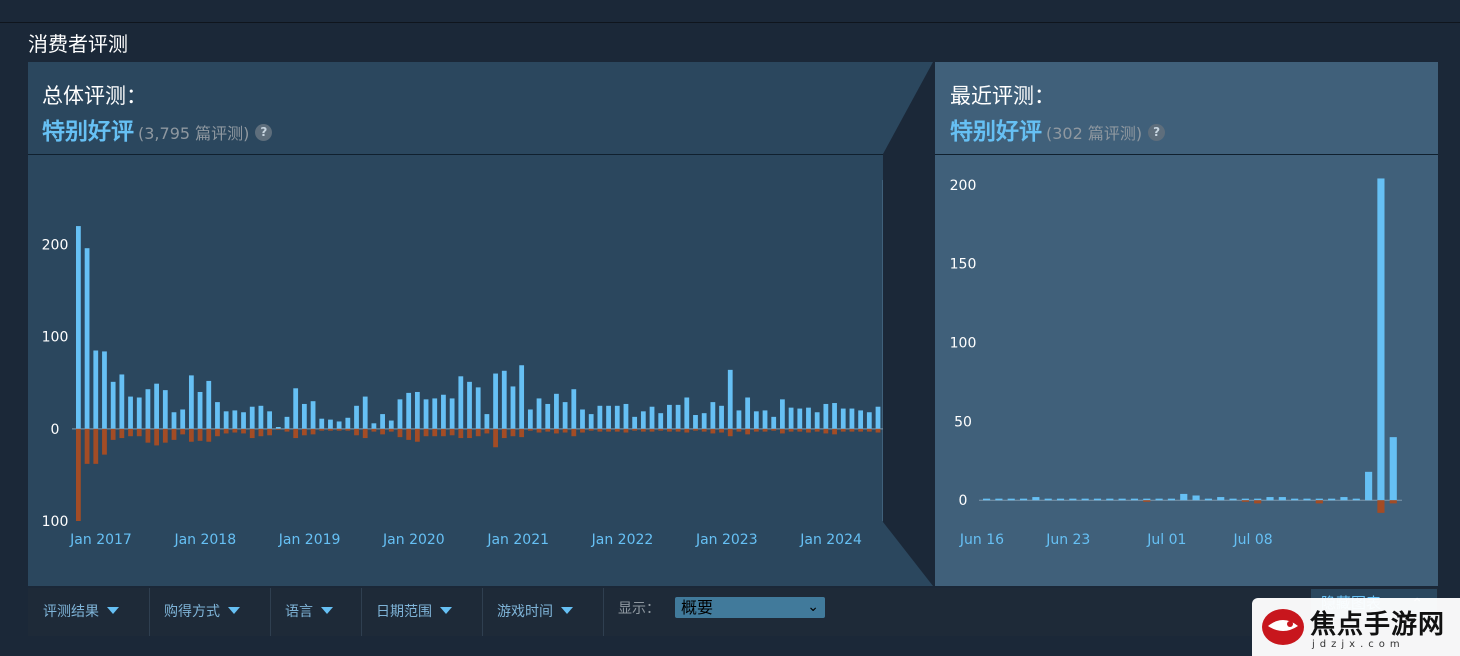 The image size is (1460, 656). Describe the element at coordinates (1058, 129) in the screenshot. I see `recent-rating: 特别好评 (302 篇评测)?` at that location.